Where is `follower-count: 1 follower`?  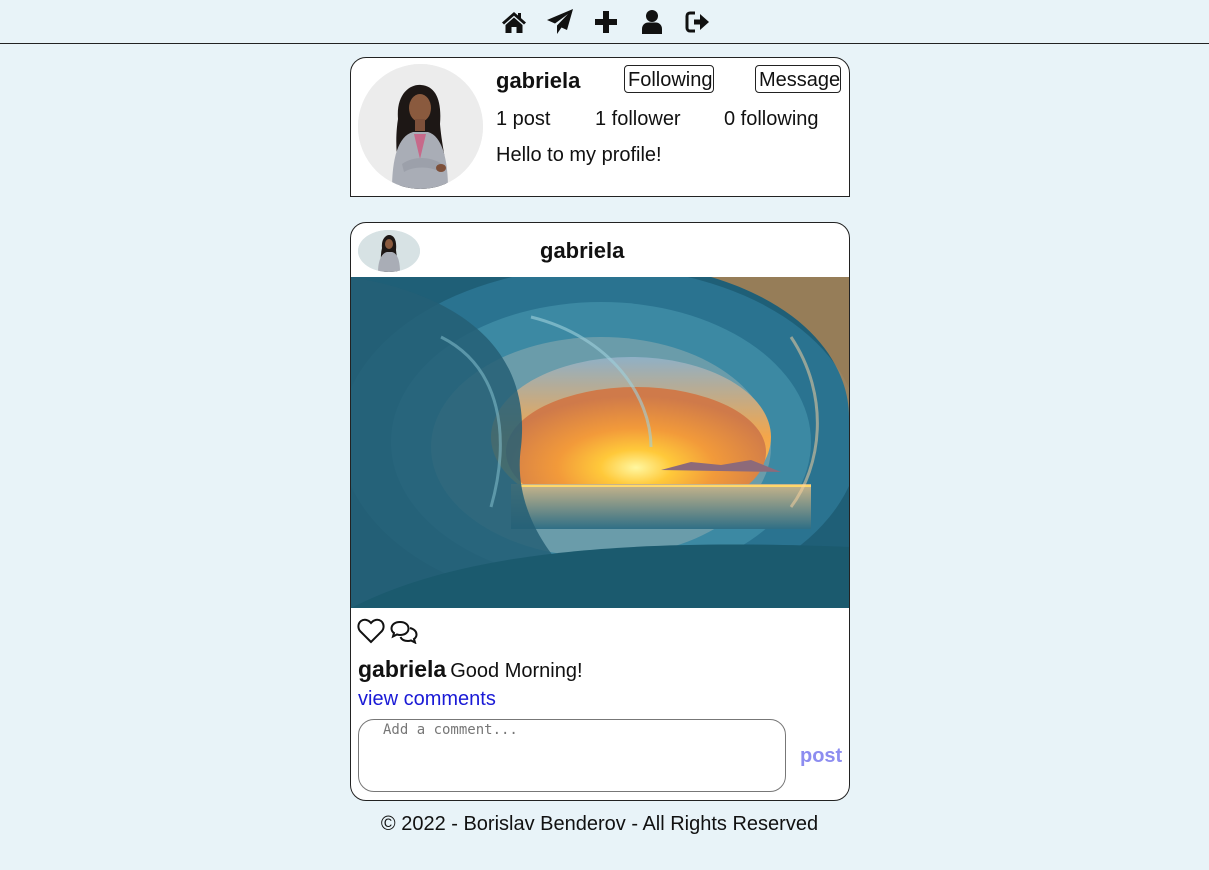 follower-count: 1 follower is located at coordinates (638, 119).